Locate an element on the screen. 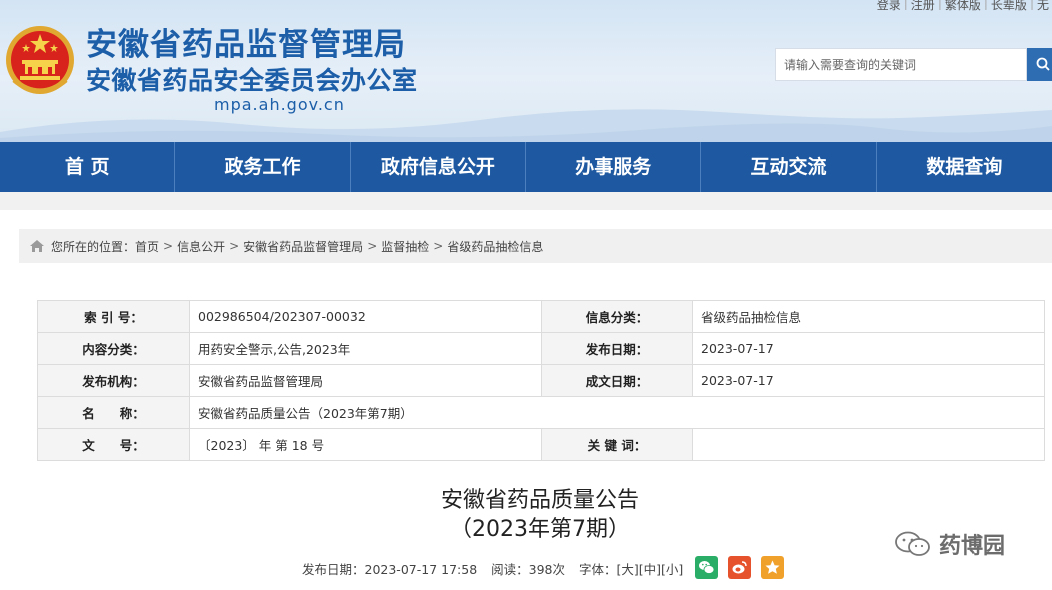  content-value: 用药安全警示,公告,2023年 is located at coordinates (365, 348).